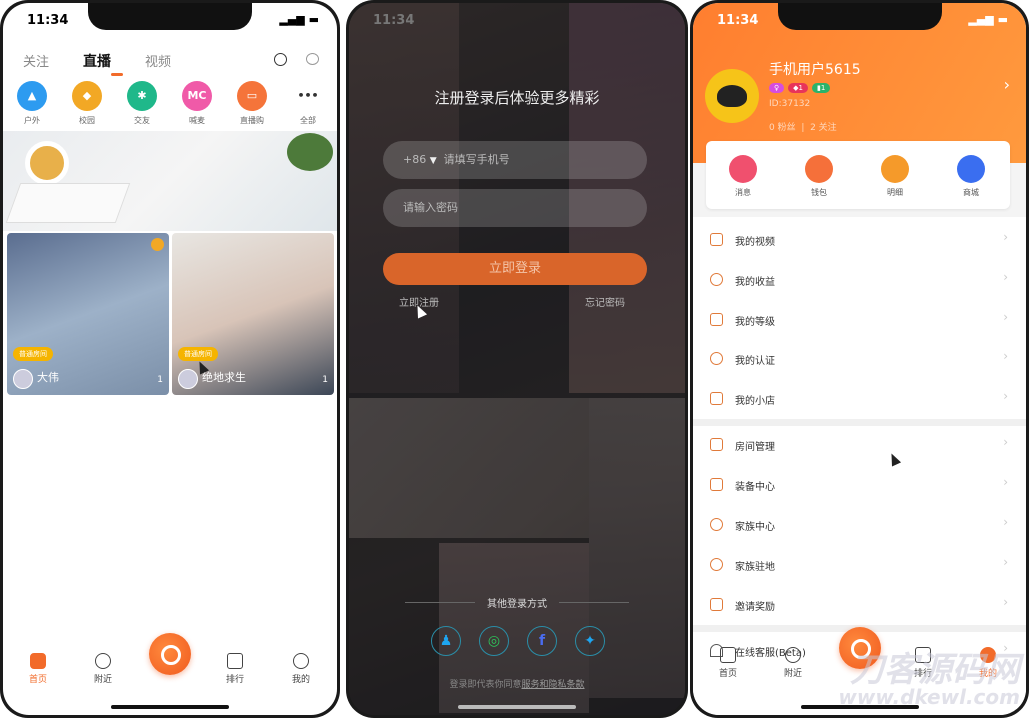 The width and height of the screenshot is (1029, 718). I want to click on more-icon: •••, so click(308, 95).